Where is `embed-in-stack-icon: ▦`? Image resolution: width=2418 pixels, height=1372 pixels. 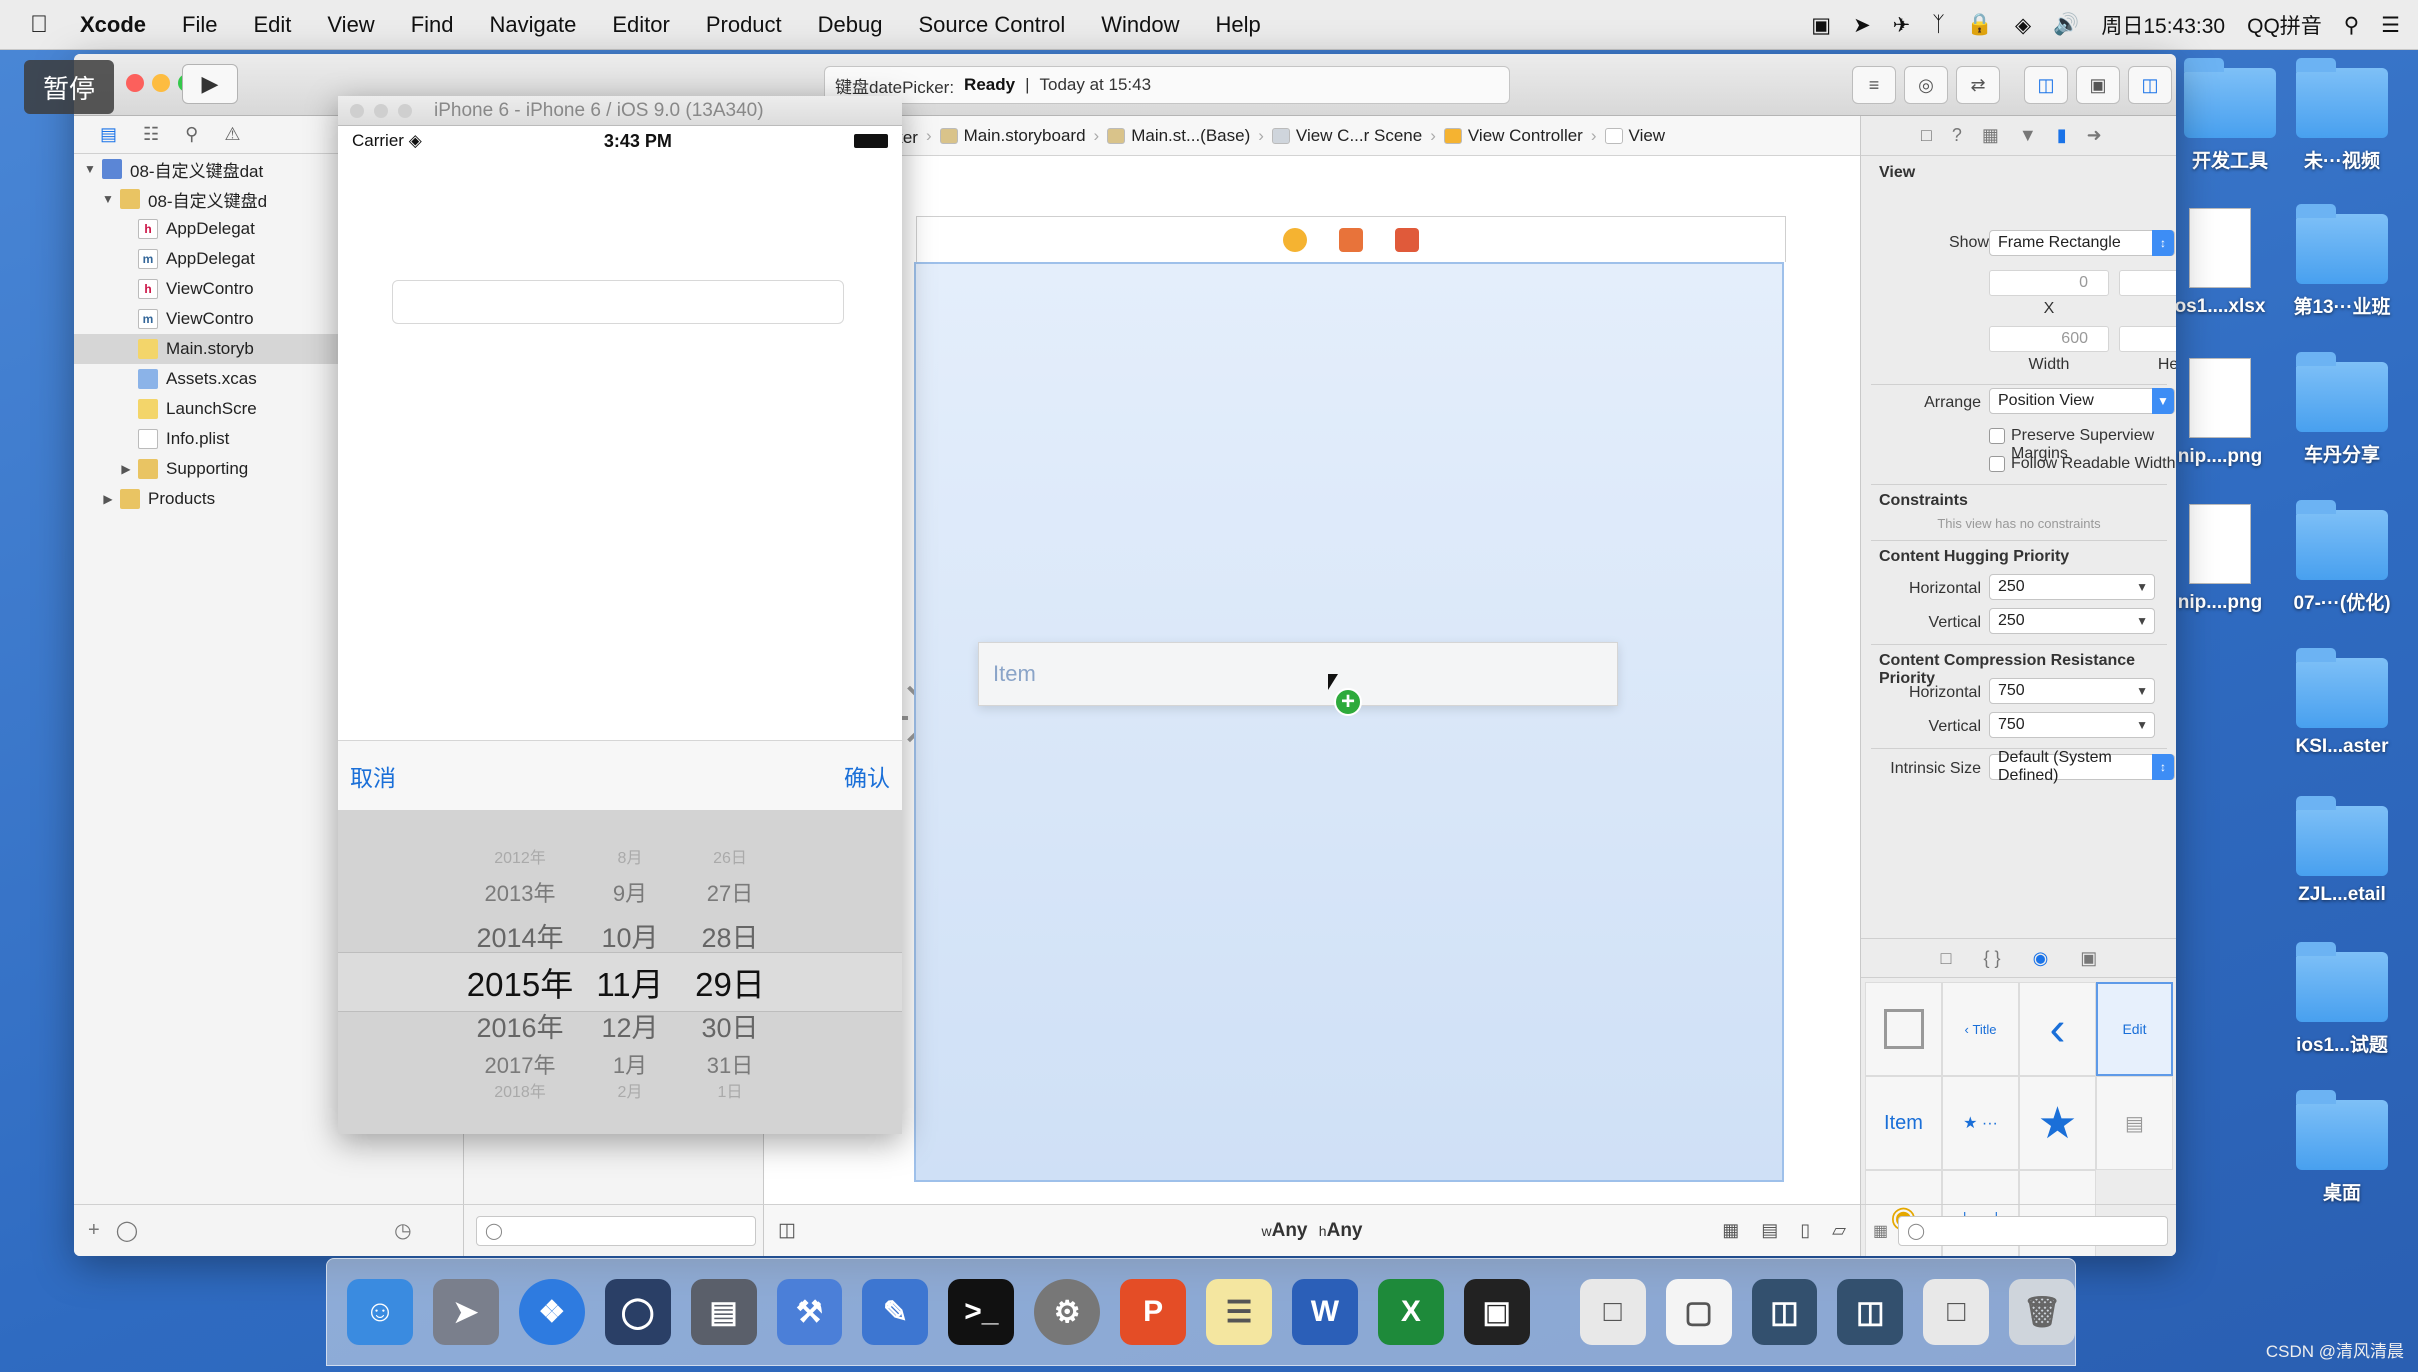
embed-in-stack-icon: ▦ is located at coordinates (1730, 1230).